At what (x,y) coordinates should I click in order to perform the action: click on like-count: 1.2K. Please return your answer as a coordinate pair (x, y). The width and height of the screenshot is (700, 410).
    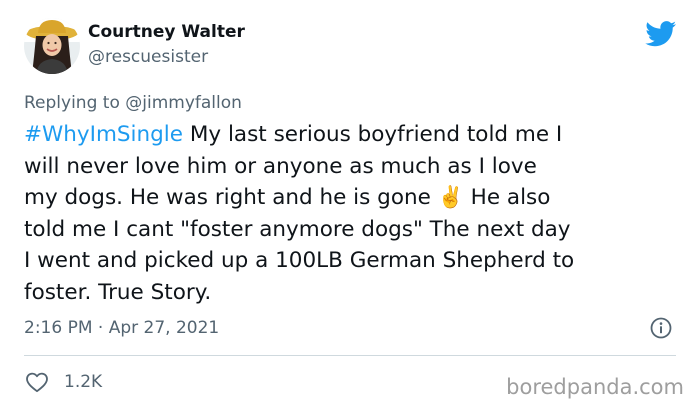
    Looking at the image, I should click on (83, 382).